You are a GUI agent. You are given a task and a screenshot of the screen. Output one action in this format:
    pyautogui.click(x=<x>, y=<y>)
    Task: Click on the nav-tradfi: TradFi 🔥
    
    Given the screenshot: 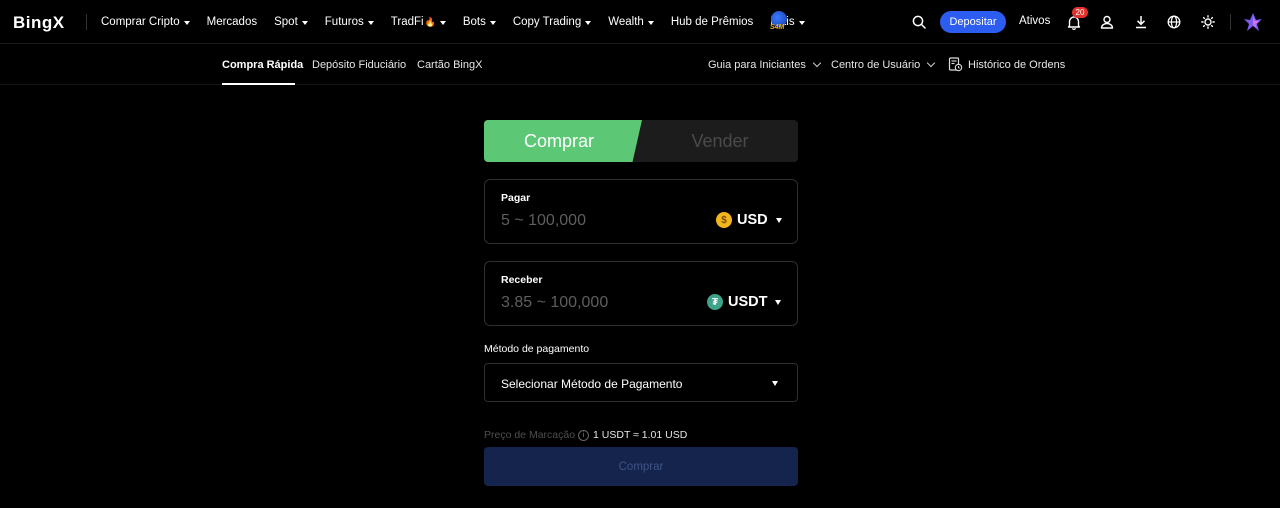 What is the action you would take?
    pyautogui.click(x=418, y=22)
    